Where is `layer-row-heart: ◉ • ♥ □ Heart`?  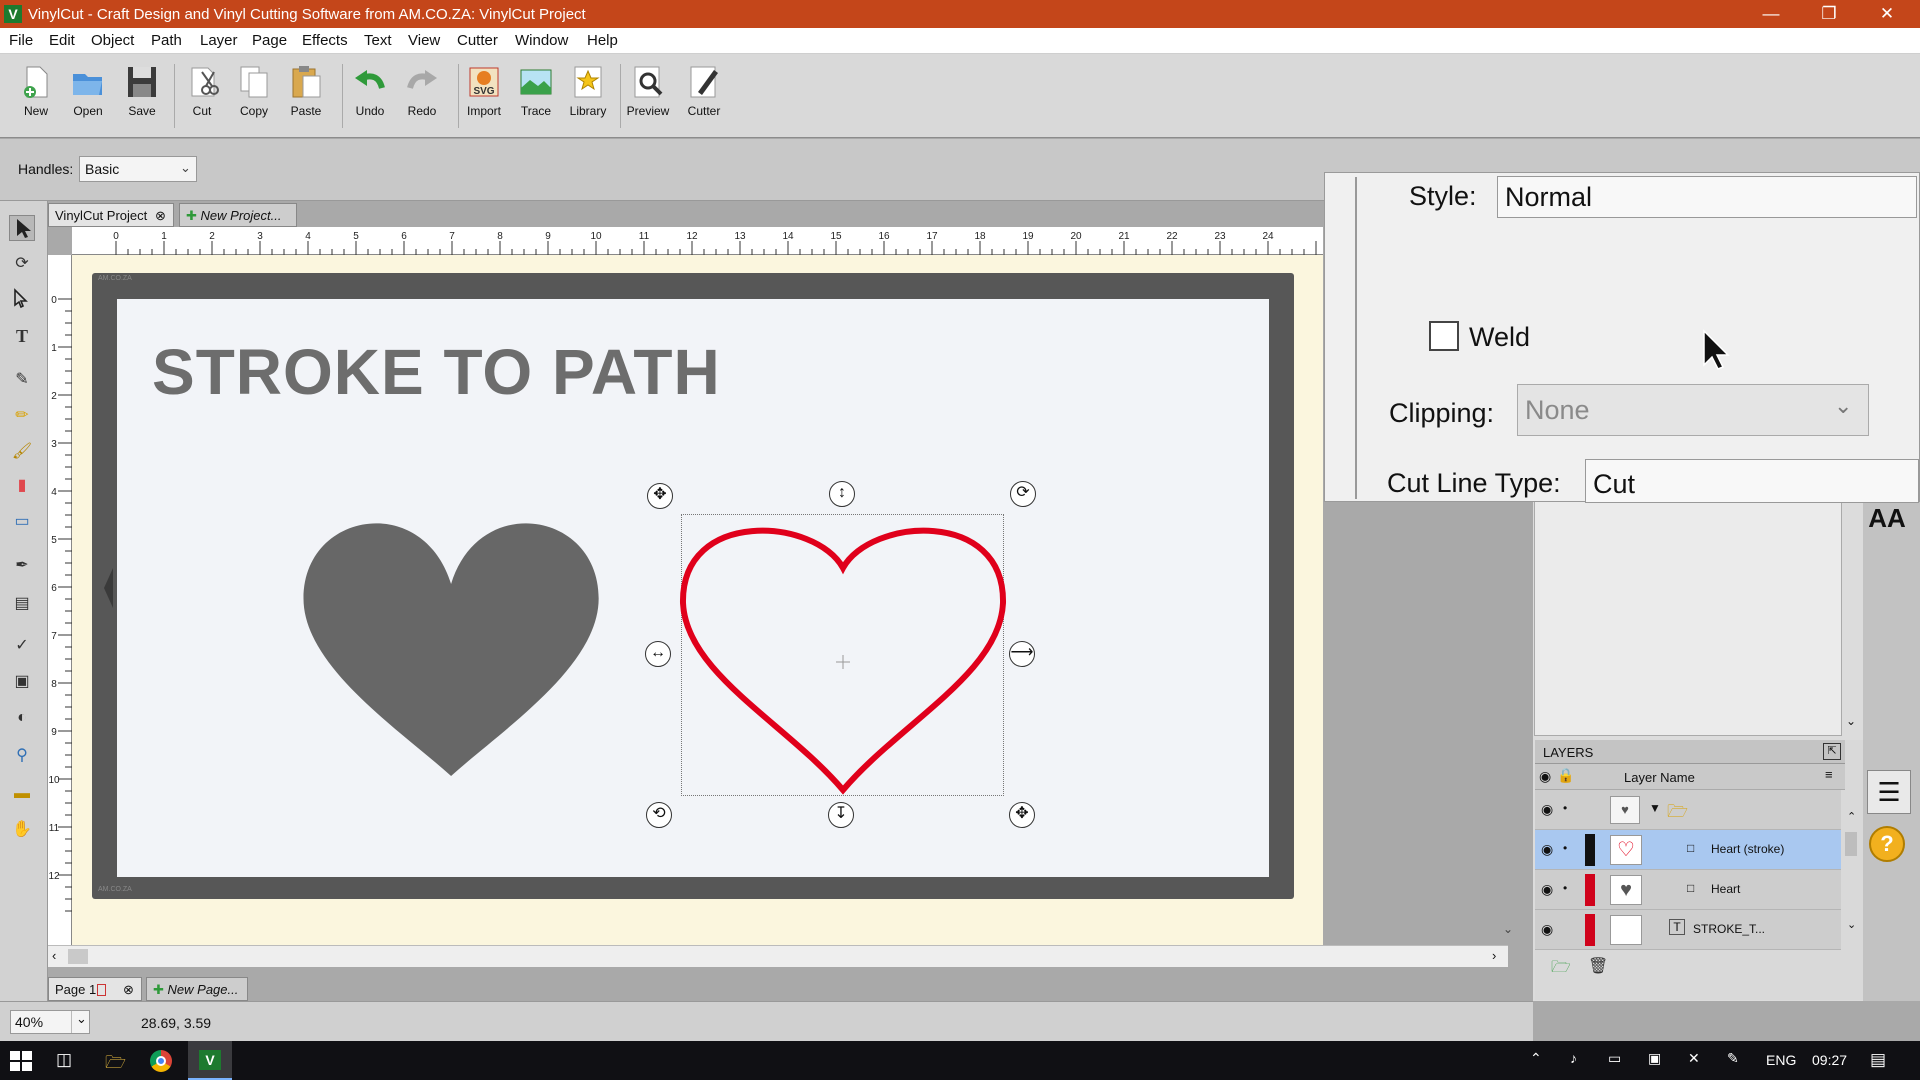
layer-row-heart: ◉ • ♥ □ Heart is located at coordinates (1688, 890).